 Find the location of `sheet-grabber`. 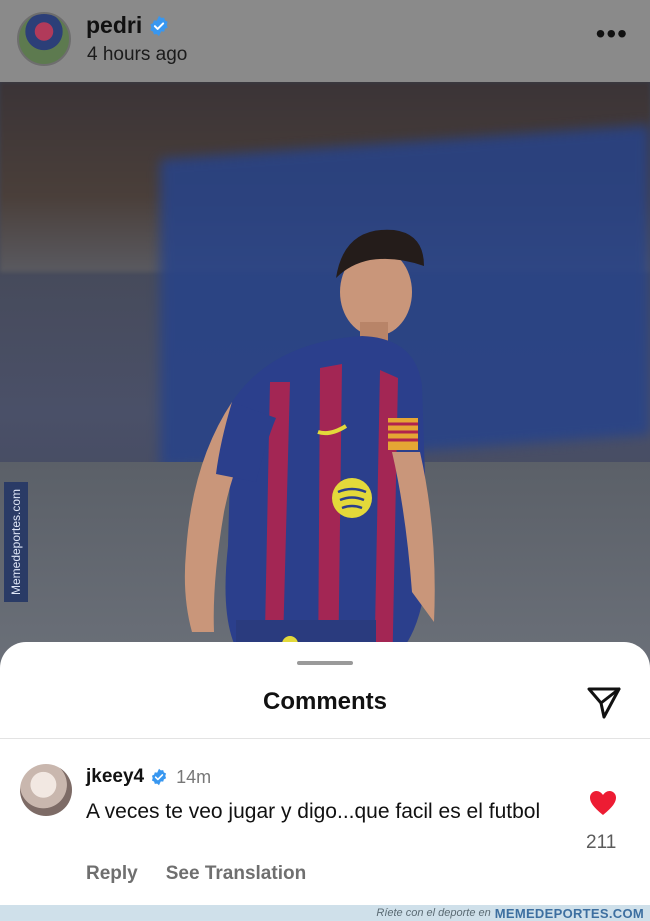

sheet-grabber is located at coordinates (325, 663).